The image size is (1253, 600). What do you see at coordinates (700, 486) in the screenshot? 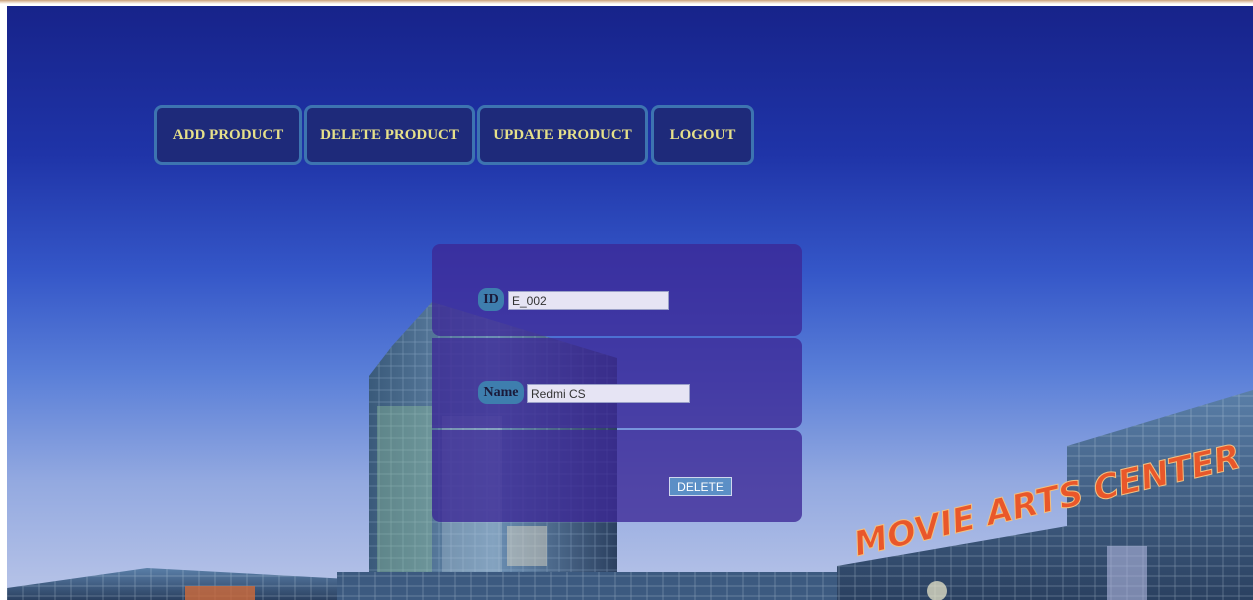
I see `delete-button: DELETE` at bounding box center [700, 486].